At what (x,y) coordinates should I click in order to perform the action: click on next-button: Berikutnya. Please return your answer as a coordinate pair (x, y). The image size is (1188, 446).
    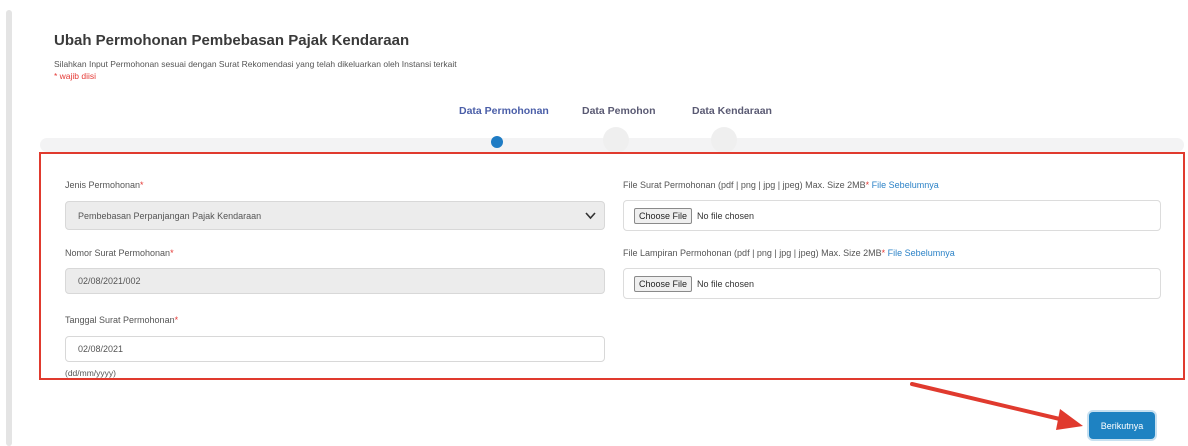
    Looking at the image, I should click on (1122, 425).